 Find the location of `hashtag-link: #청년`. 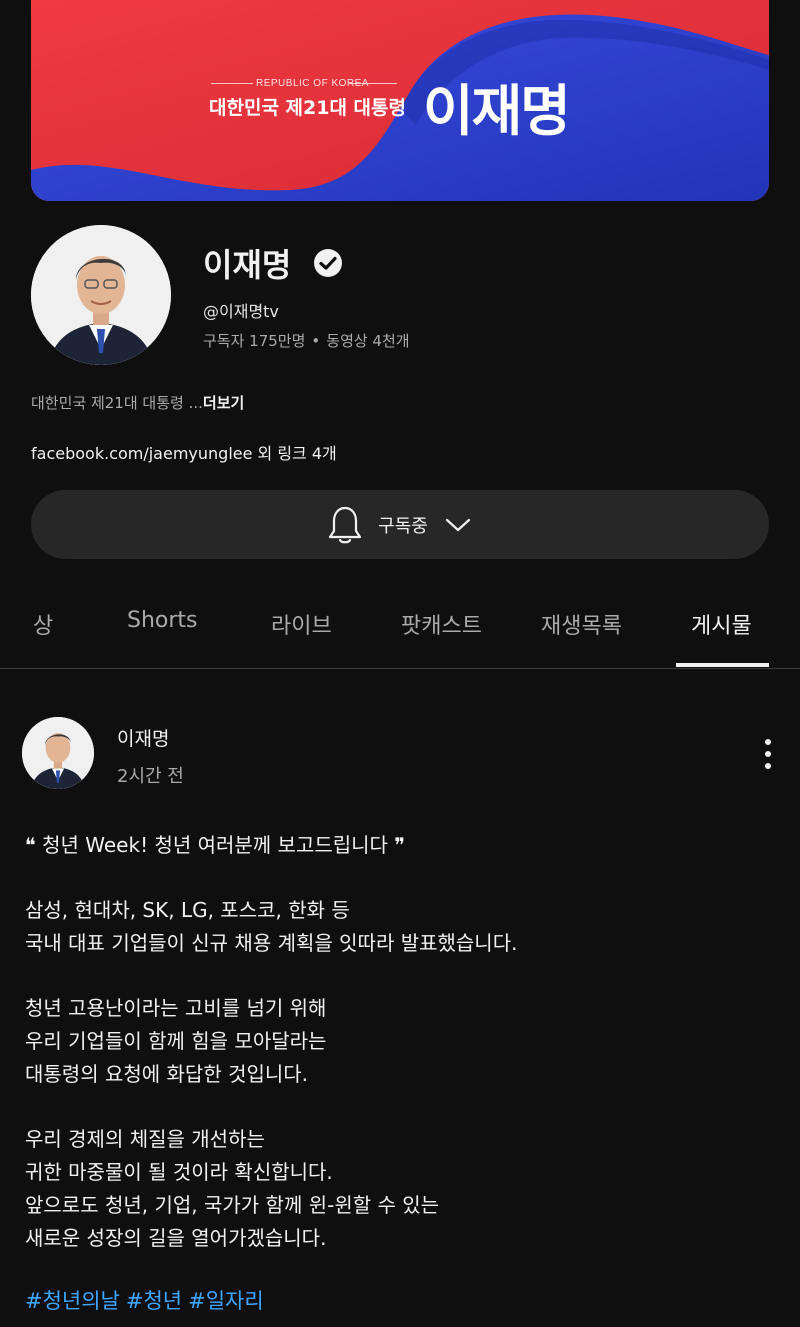

hashtag-link: #청년 is located at coordinates (154, 1301).